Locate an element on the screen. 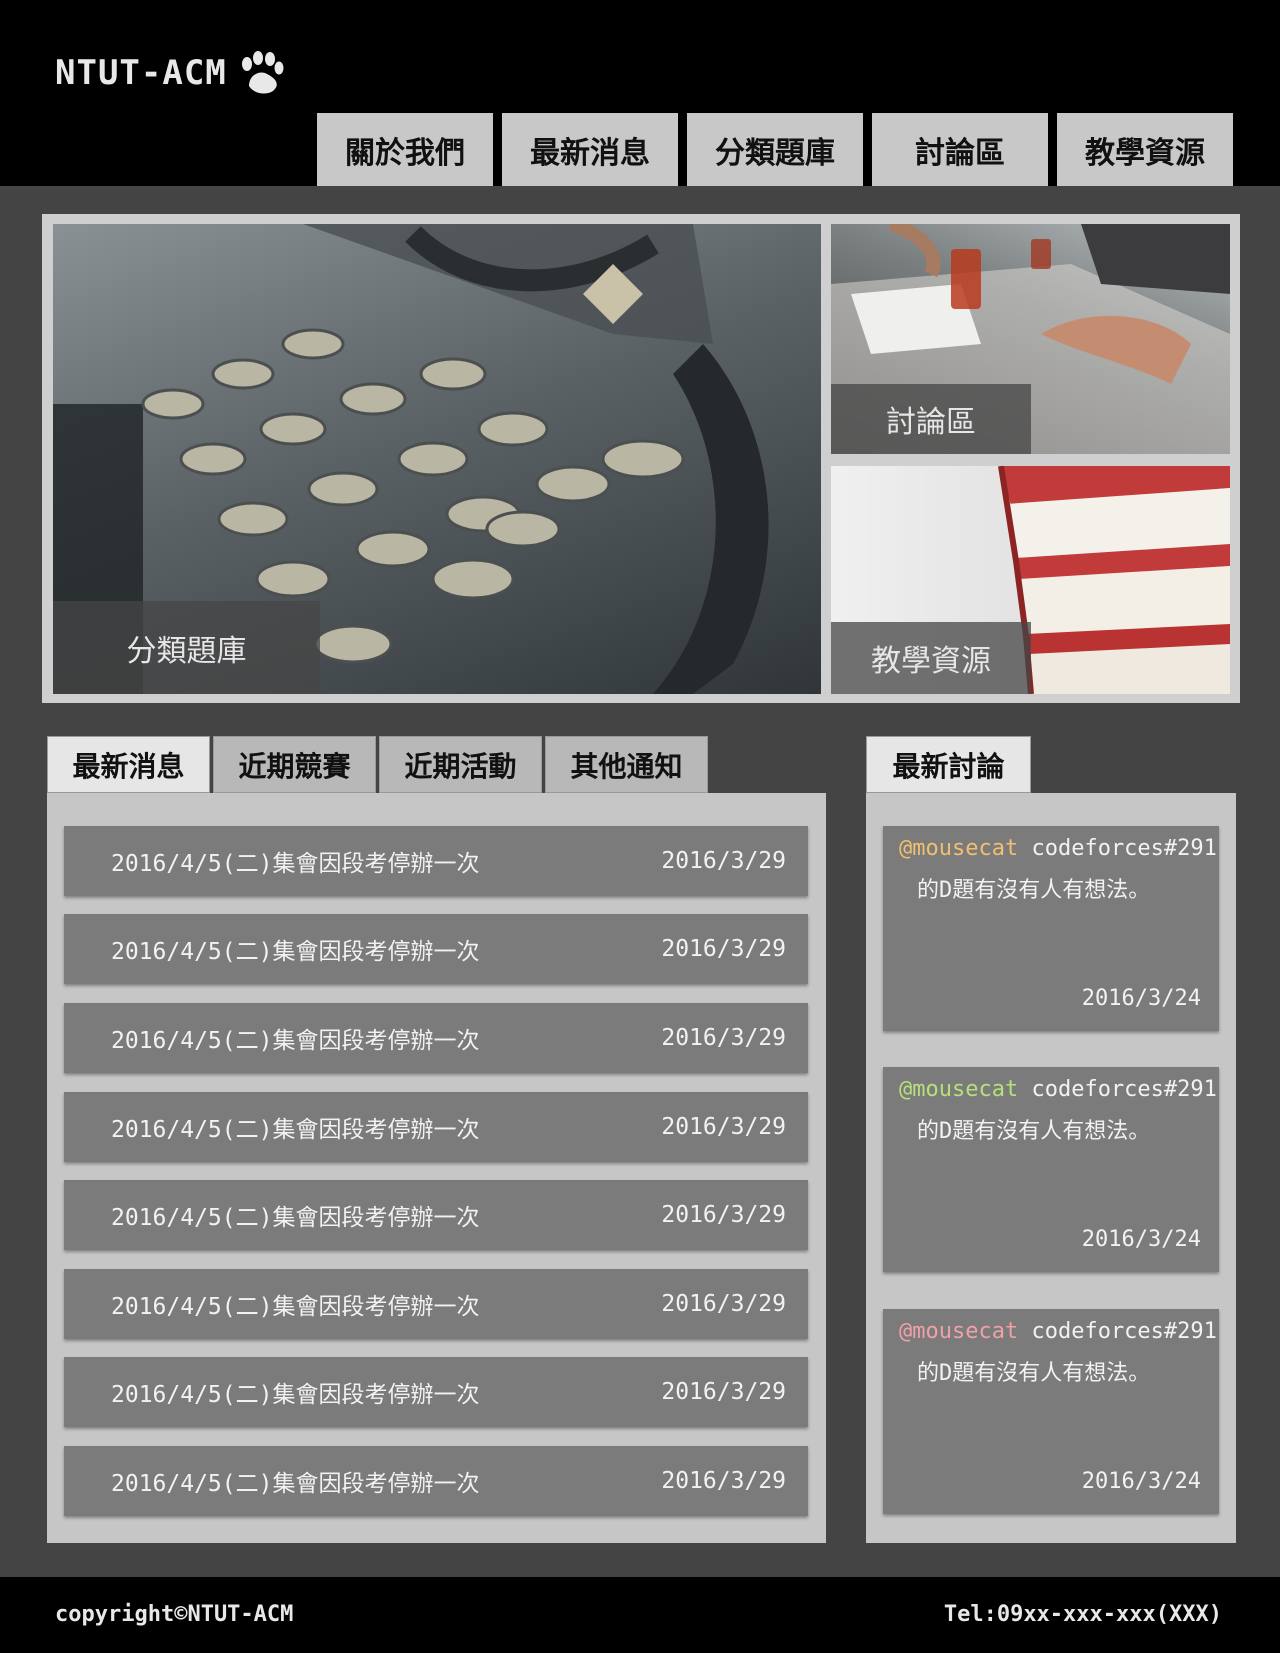  main-nav: 關於我們 最新消息 分類題庫 討論區 教學資源 is located at coordinates (775, 149).